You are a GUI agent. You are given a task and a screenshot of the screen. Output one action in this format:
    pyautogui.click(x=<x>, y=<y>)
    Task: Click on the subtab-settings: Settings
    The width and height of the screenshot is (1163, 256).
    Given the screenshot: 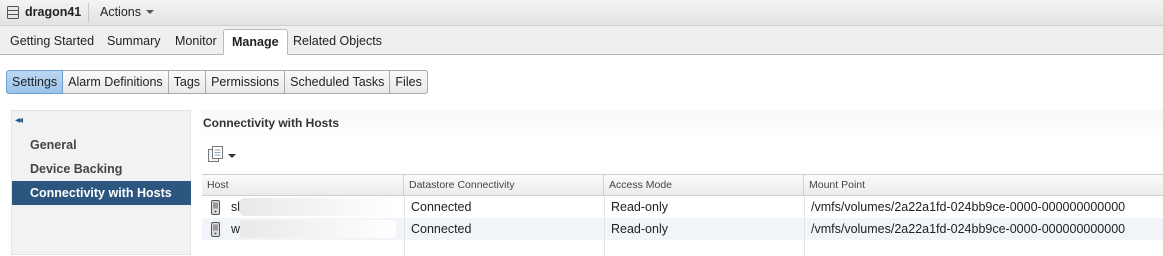 What is the action you would take?
    pyautogui.click(x=35, y=82)
    